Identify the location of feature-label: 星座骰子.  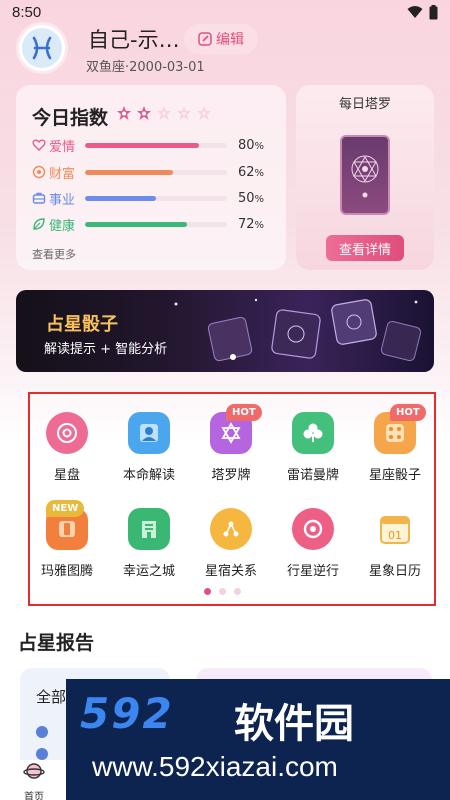
(394, 475).